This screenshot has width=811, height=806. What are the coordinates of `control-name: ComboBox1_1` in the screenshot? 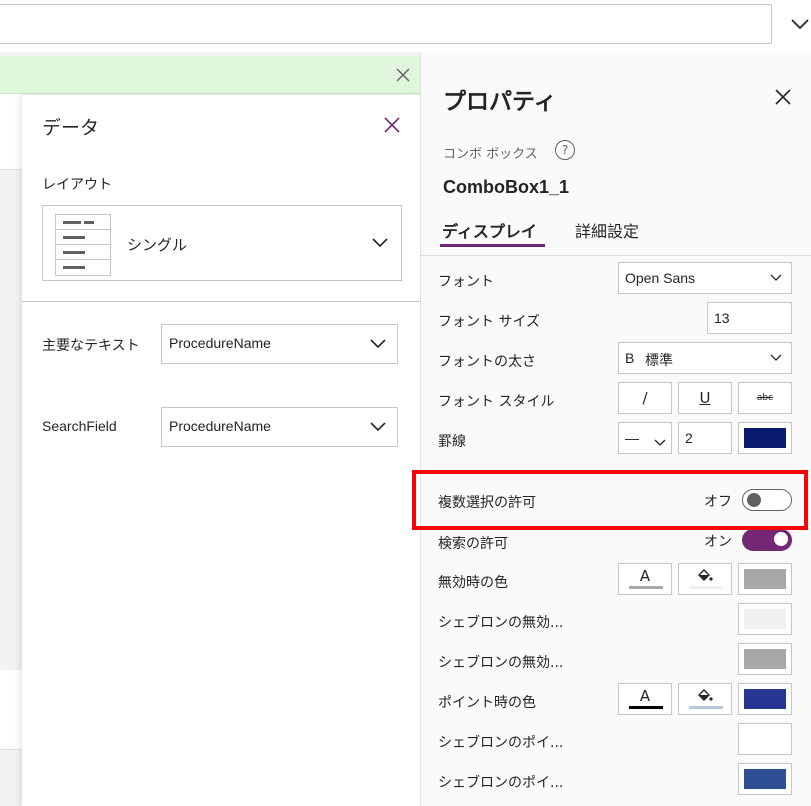 It's located at (506, 187).